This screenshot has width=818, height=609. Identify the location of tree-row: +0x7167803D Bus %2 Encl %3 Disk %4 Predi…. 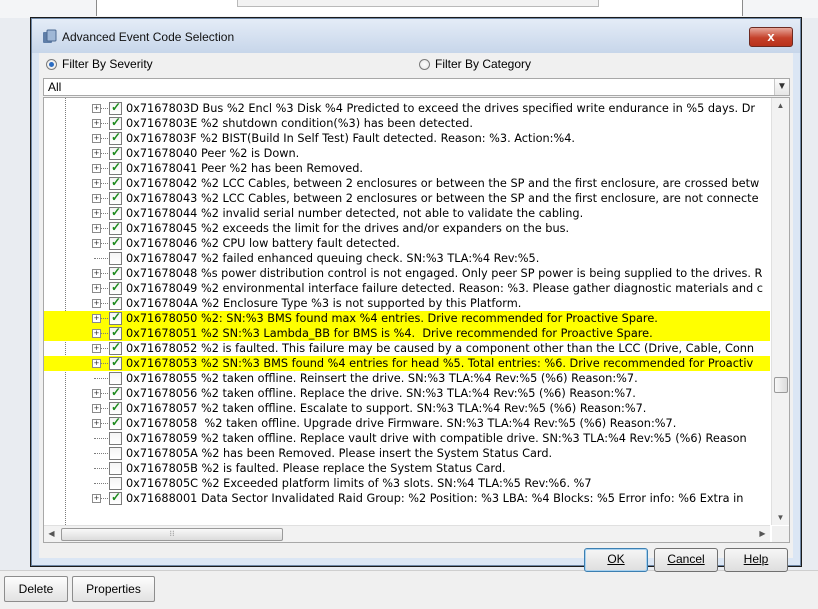
(407, 108).